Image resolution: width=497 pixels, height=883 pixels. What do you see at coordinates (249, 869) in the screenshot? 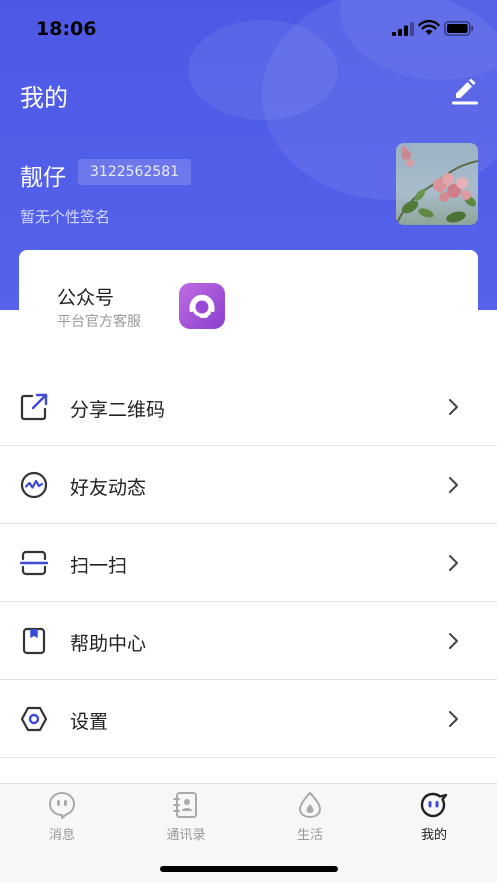
I see `home-indicator` at bounding box center [249, 869].